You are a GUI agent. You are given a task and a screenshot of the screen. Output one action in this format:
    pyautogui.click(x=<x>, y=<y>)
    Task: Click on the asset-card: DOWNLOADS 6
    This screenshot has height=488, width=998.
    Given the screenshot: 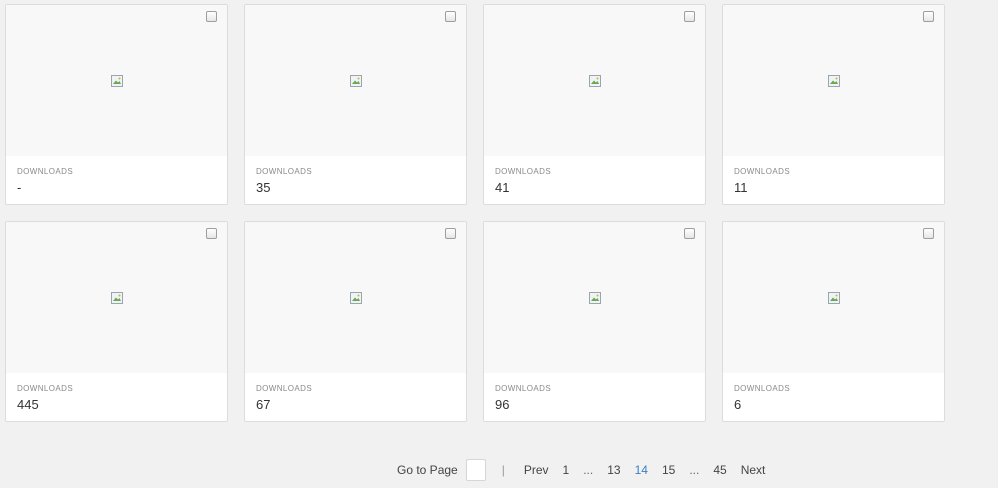 What is the action you would take?
    pyautogui.click(x=833, y=321)
    